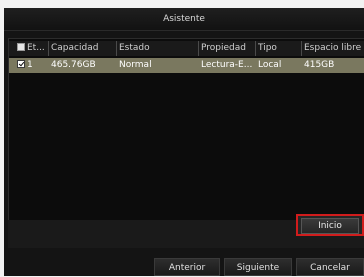 The image size is (364, 277). I want to click on dialog-title: Asistente, so click(184, 19).